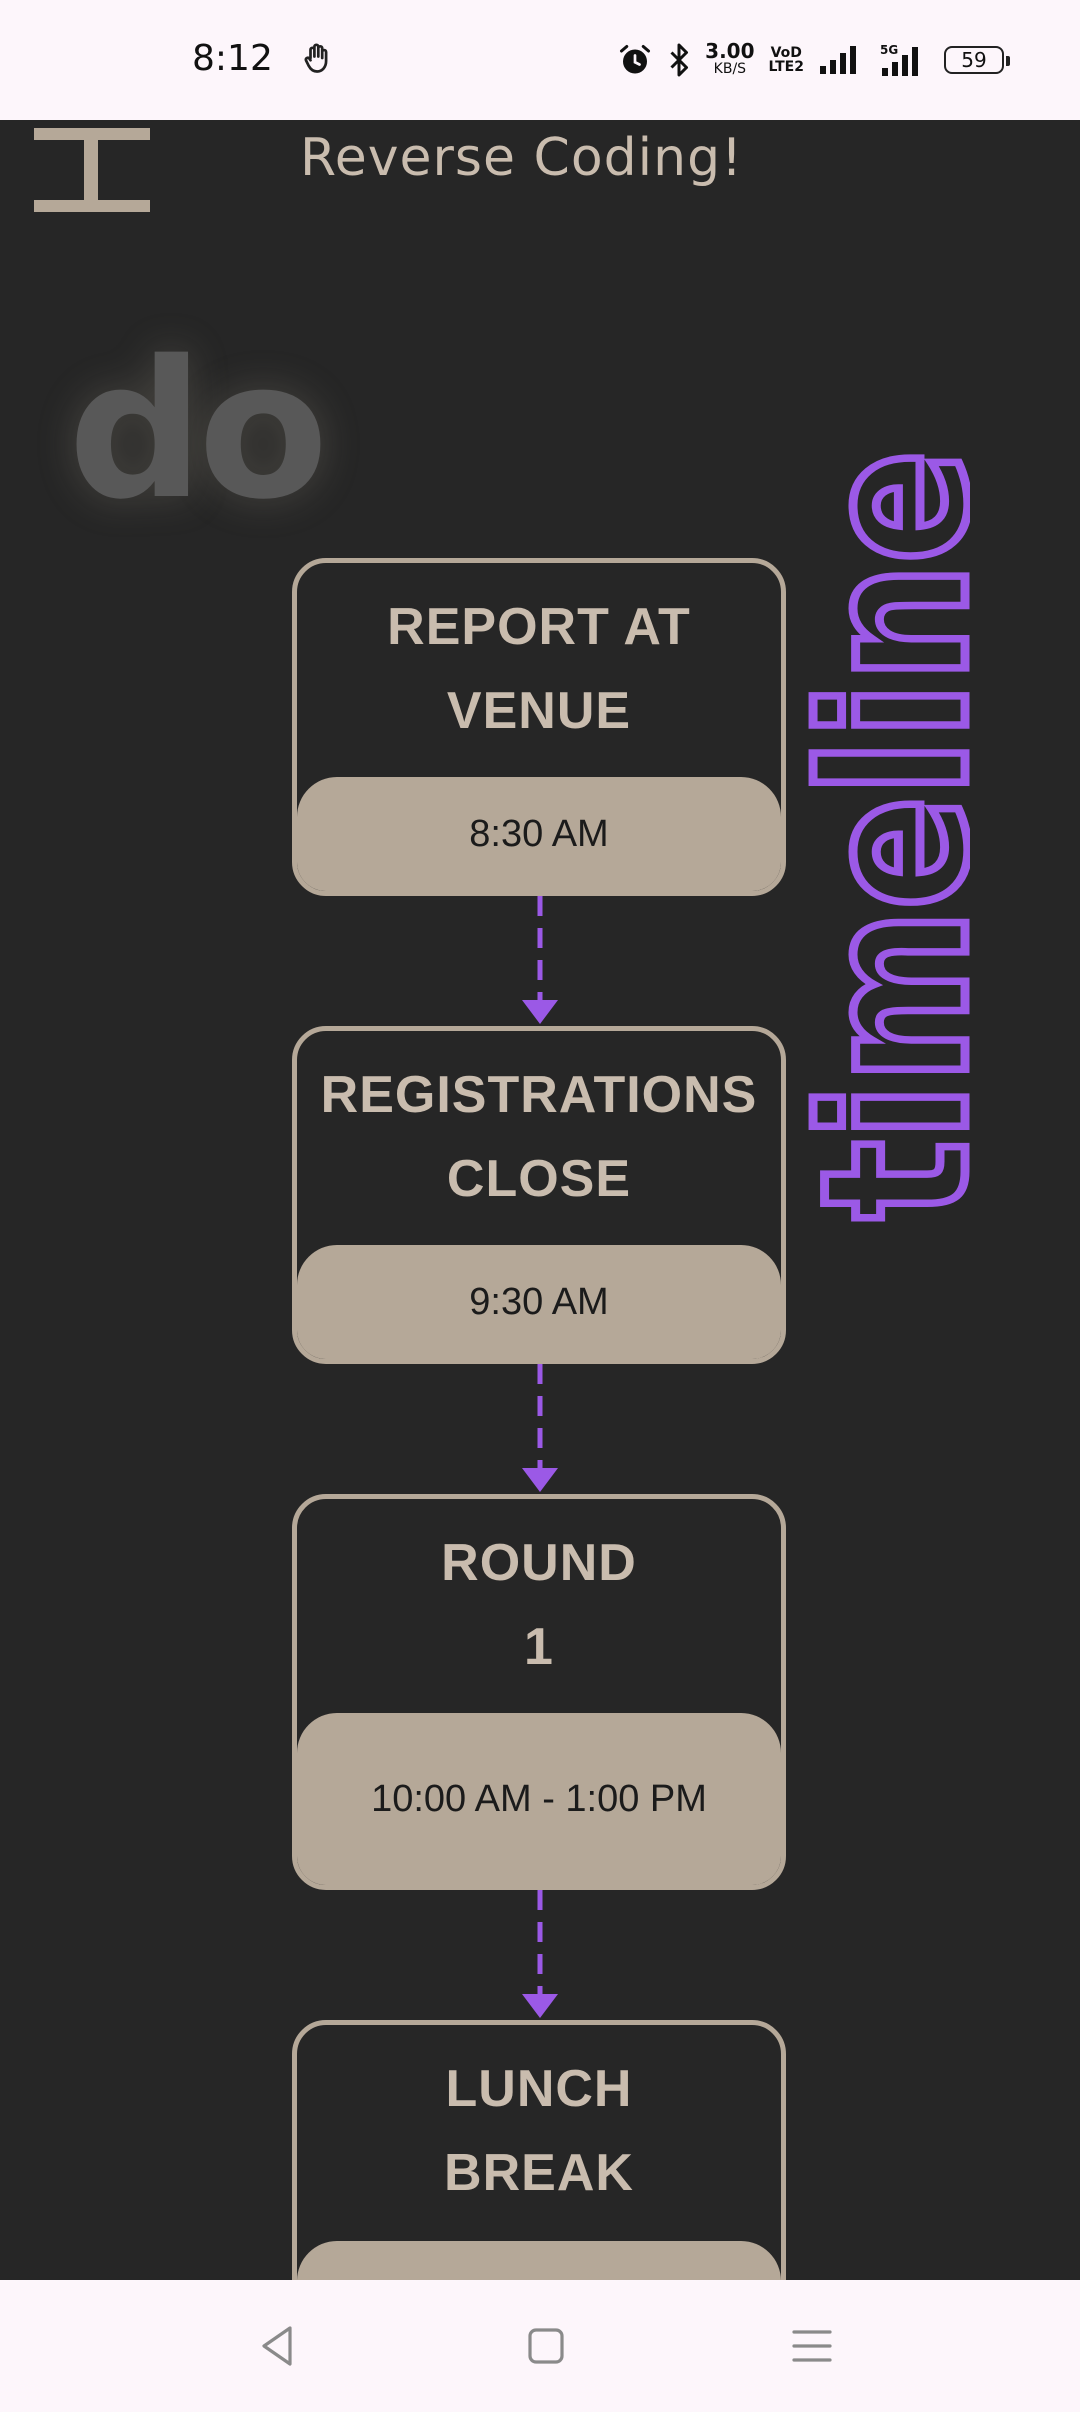 The image size is (1080, 2412). I want to click on bluetooth-icon, so click(679, 60).